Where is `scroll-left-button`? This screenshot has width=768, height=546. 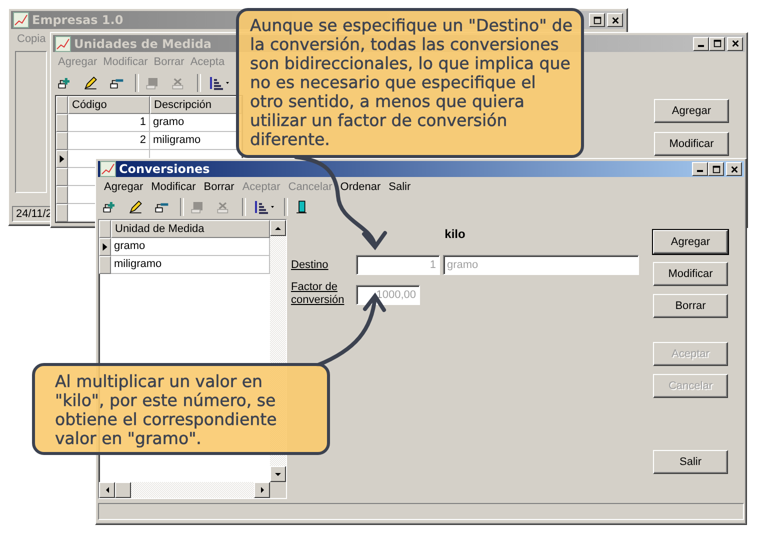
scroll-left-button is located at coordinates (107, 490).